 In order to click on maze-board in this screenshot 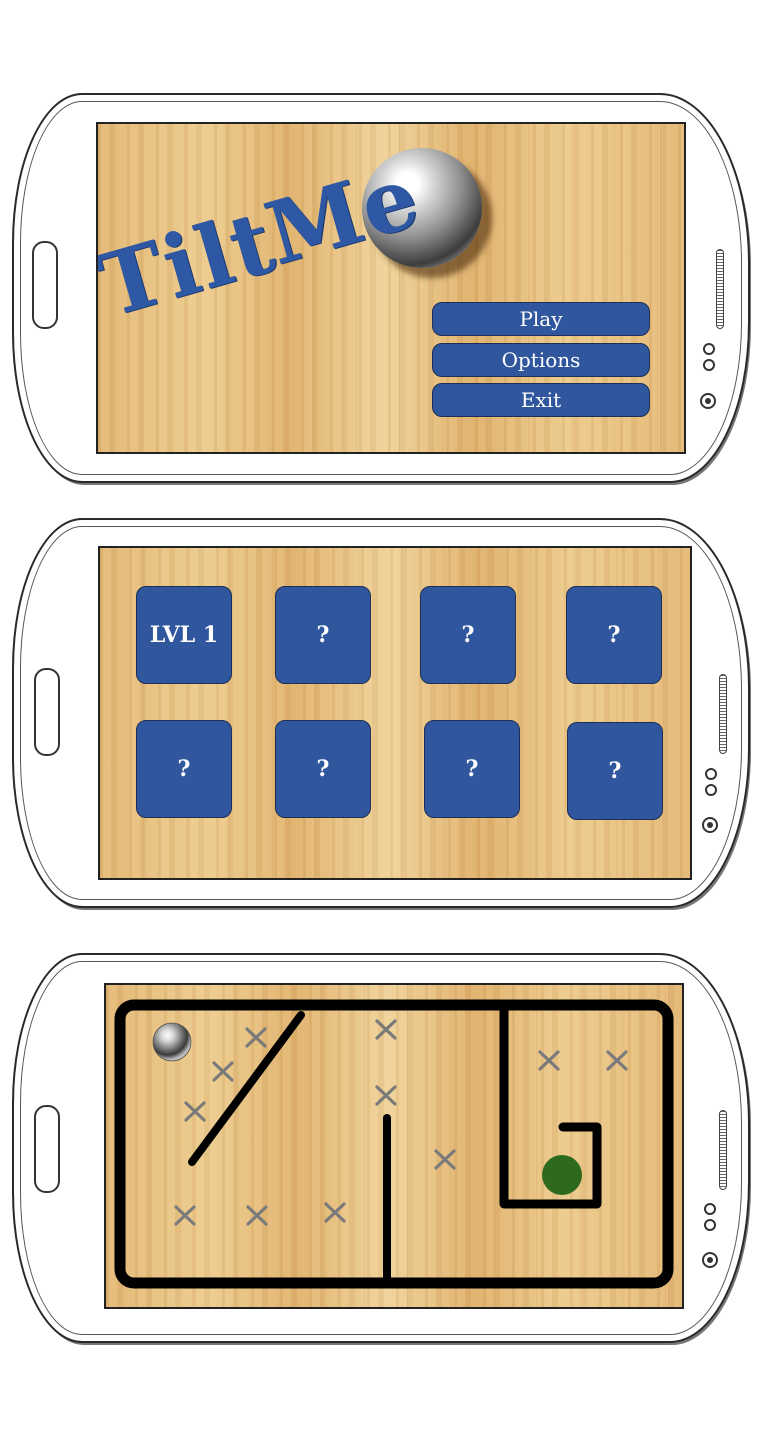, I will do `click(394, 1144)`.